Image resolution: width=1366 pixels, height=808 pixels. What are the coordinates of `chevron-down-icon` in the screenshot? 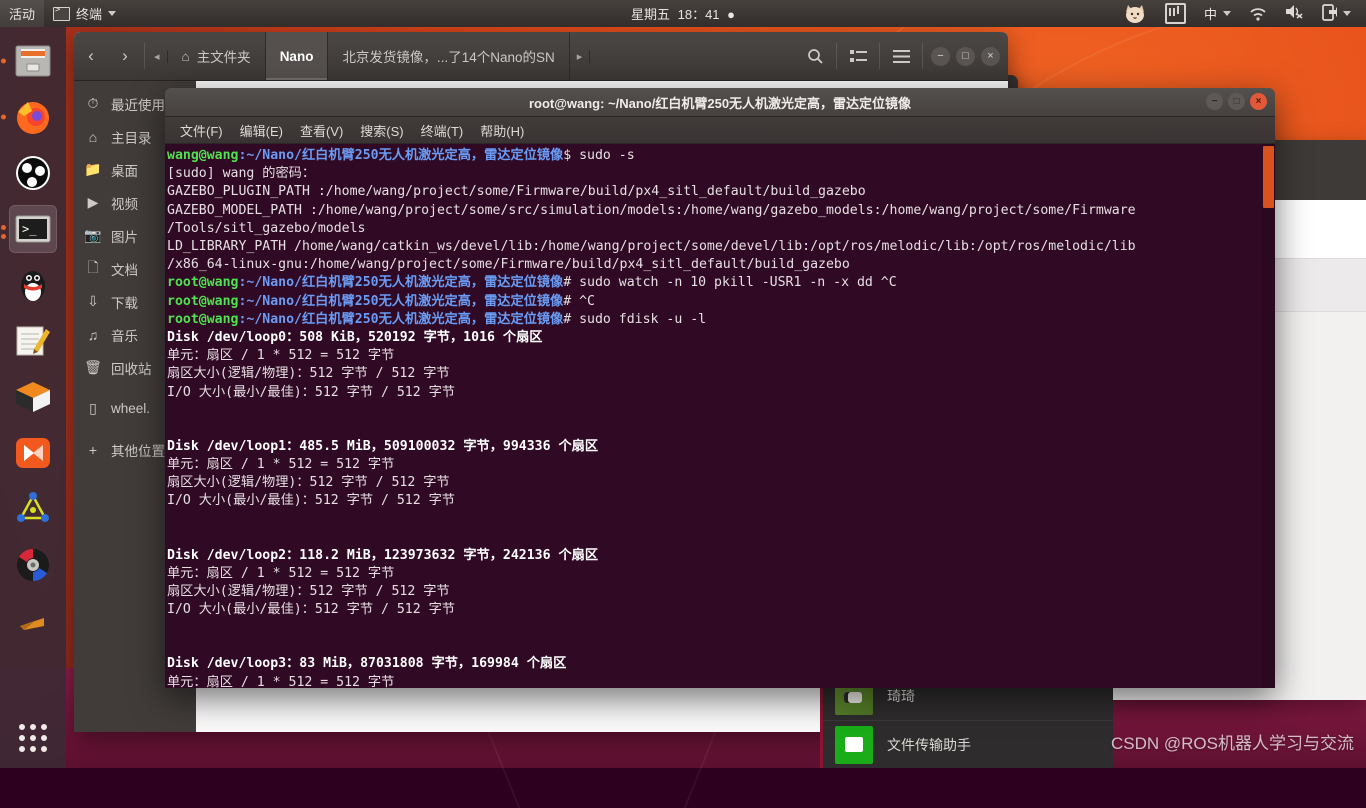 It's located at (1347, 13).